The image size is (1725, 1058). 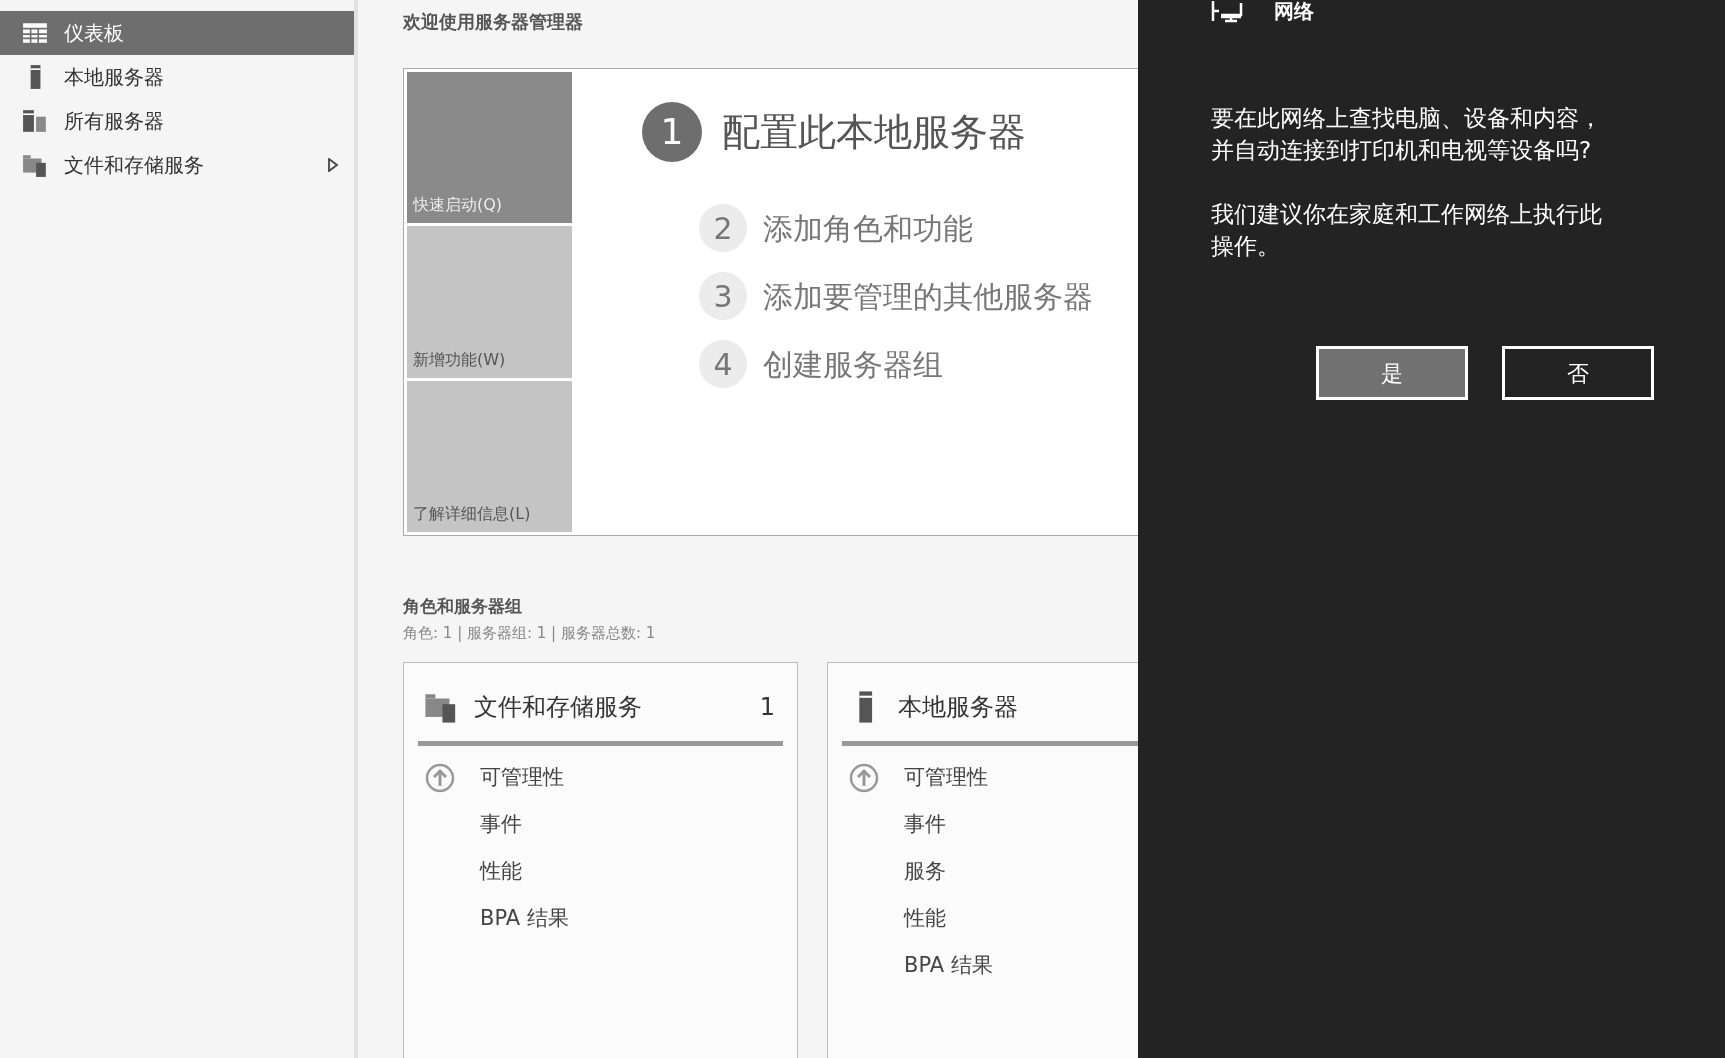 What do you see at coordinates (489, 302) in the screenshot?
I see `tile: 新增功能(W)` at bounding box center [489, 302].